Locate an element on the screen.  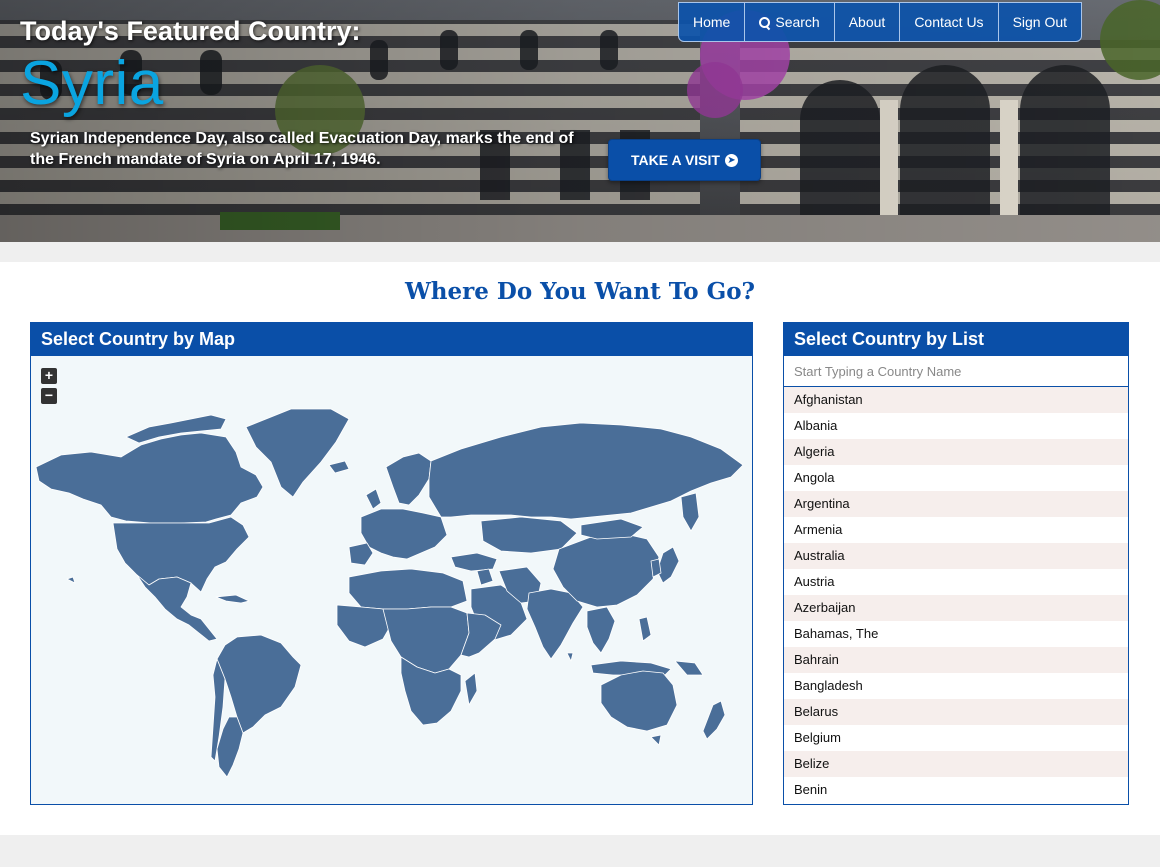
country-list-item: Belarus is located at coordinates (956, 712).